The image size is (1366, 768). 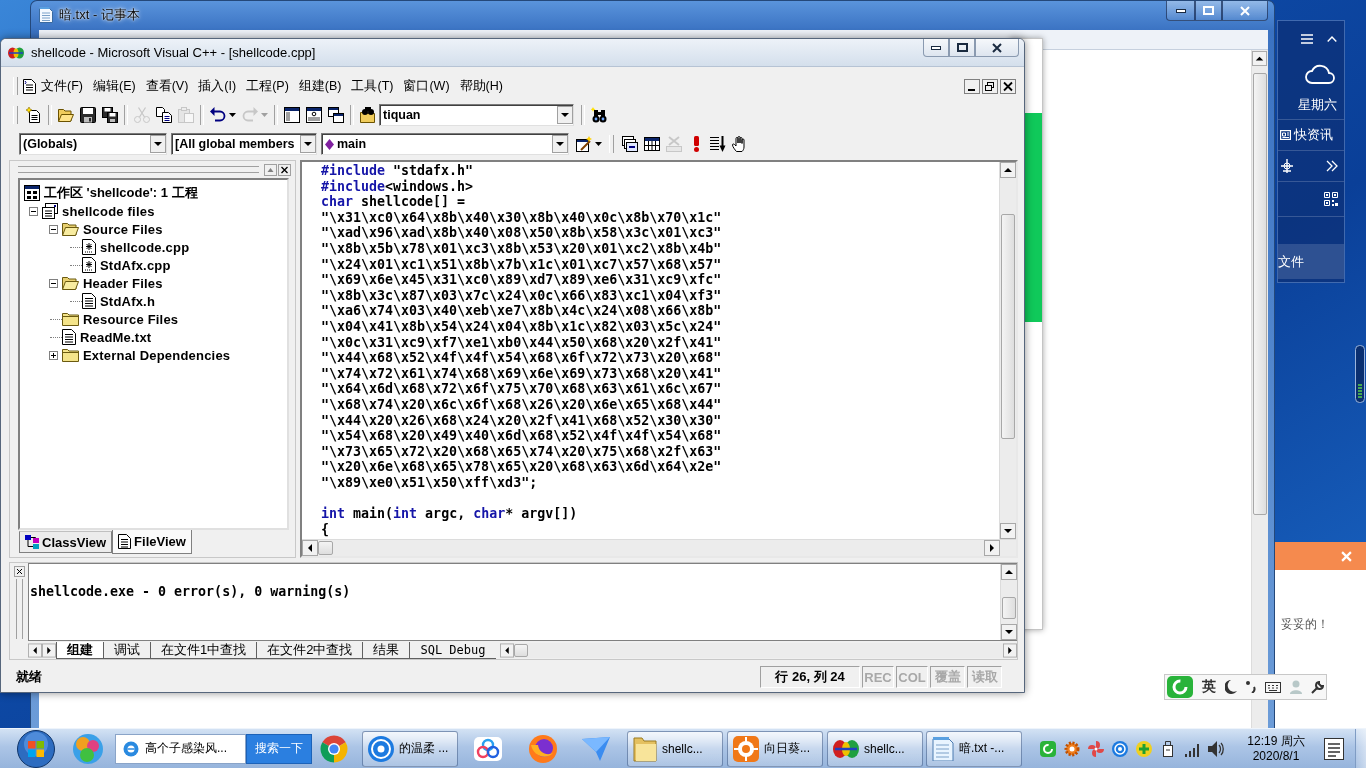 I want to click on dropdown: main, so click(x=445, y=144).